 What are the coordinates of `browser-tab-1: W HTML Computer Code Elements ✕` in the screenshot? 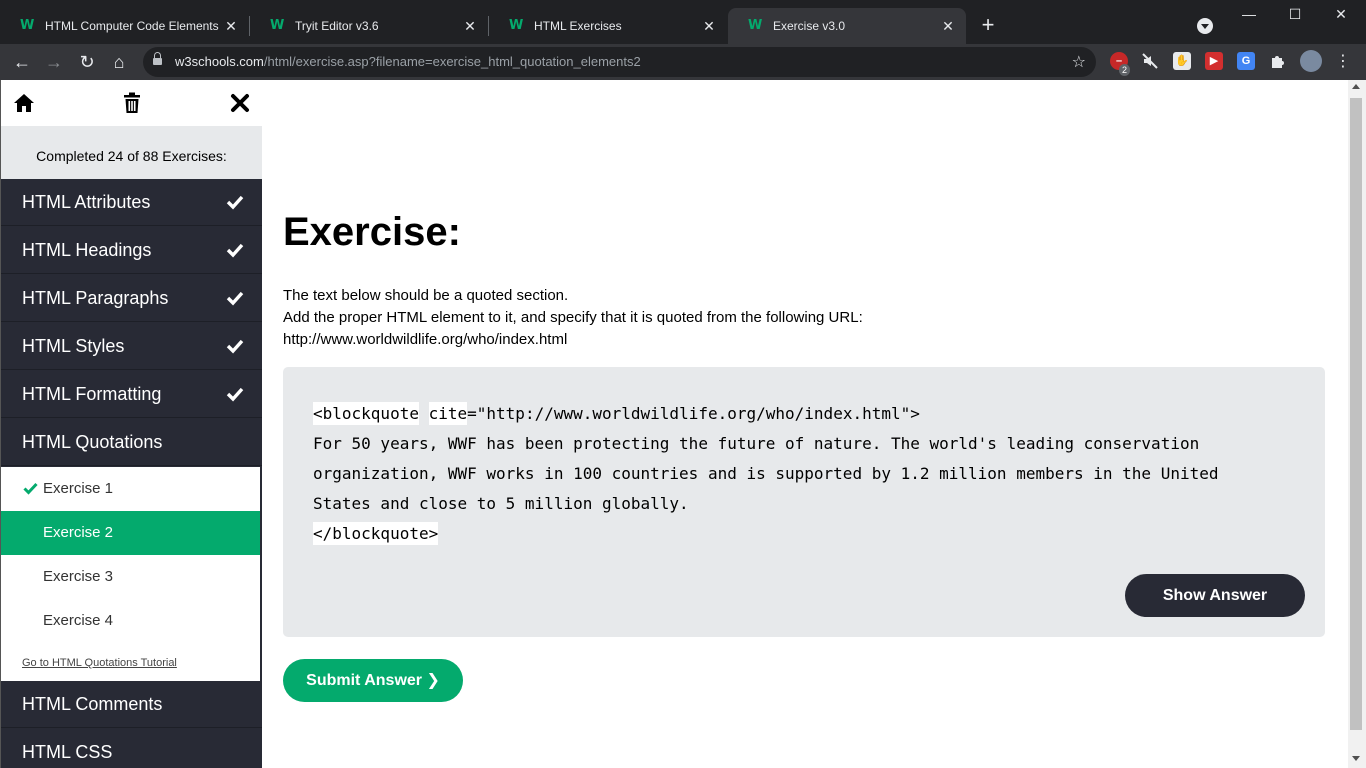 It's located at (124, 26).